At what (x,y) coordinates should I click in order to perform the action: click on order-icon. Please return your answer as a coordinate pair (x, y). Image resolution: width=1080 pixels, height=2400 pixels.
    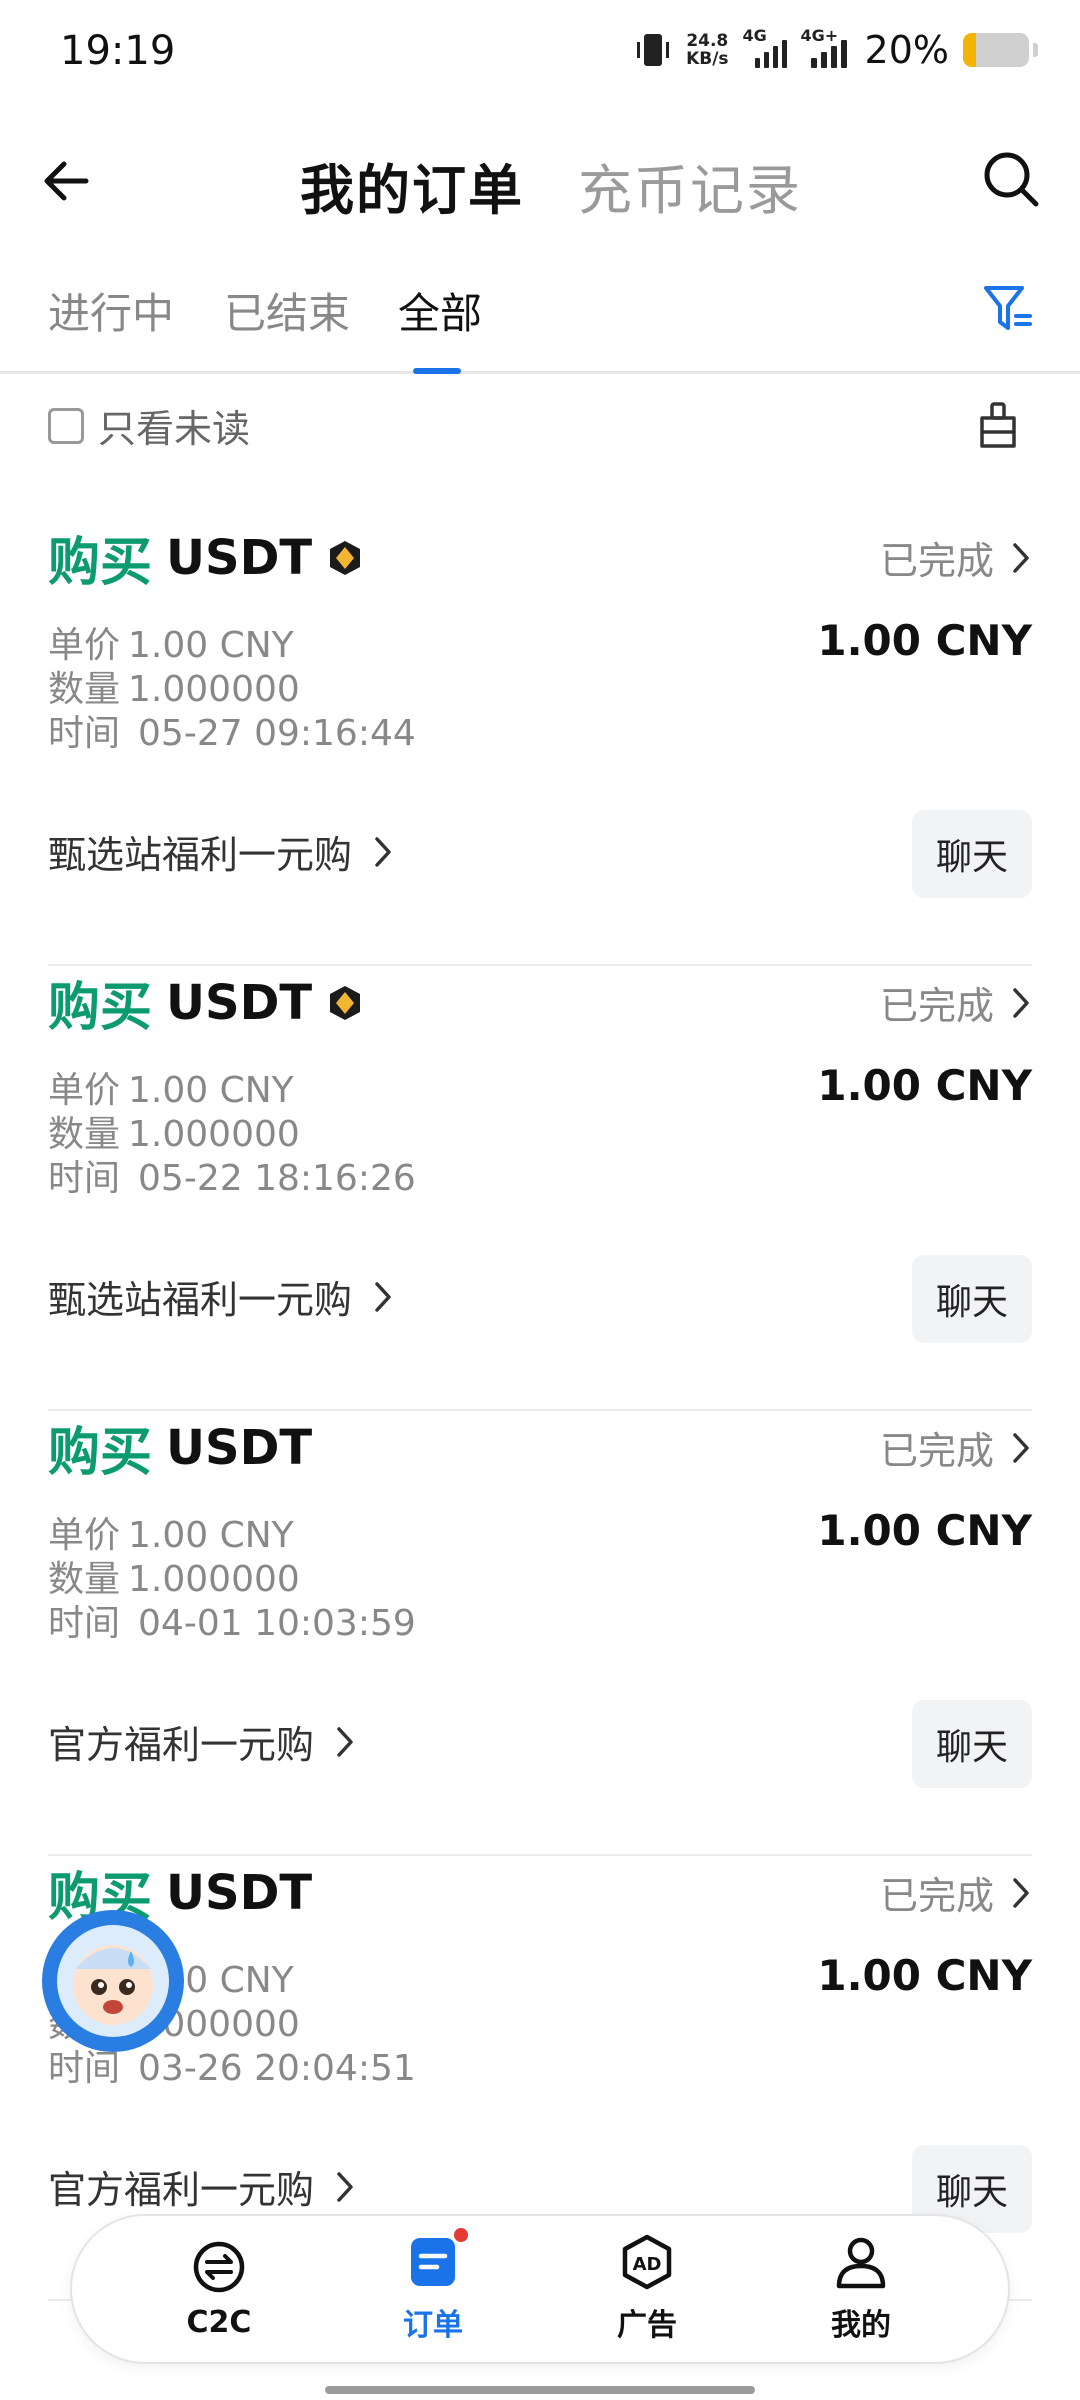
    Looking at the image, I should click on (433, 2262).